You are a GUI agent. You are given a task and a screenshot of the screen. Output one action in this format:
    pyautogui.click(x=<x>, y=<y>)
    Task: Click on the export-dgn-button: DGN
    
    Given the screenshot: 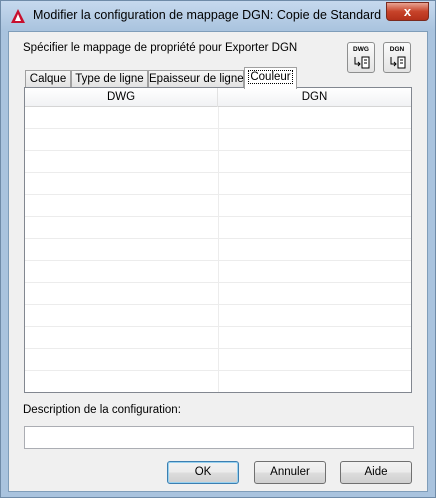 What is the action you would take?
    pyautogui.click(x=397, y=57)
    